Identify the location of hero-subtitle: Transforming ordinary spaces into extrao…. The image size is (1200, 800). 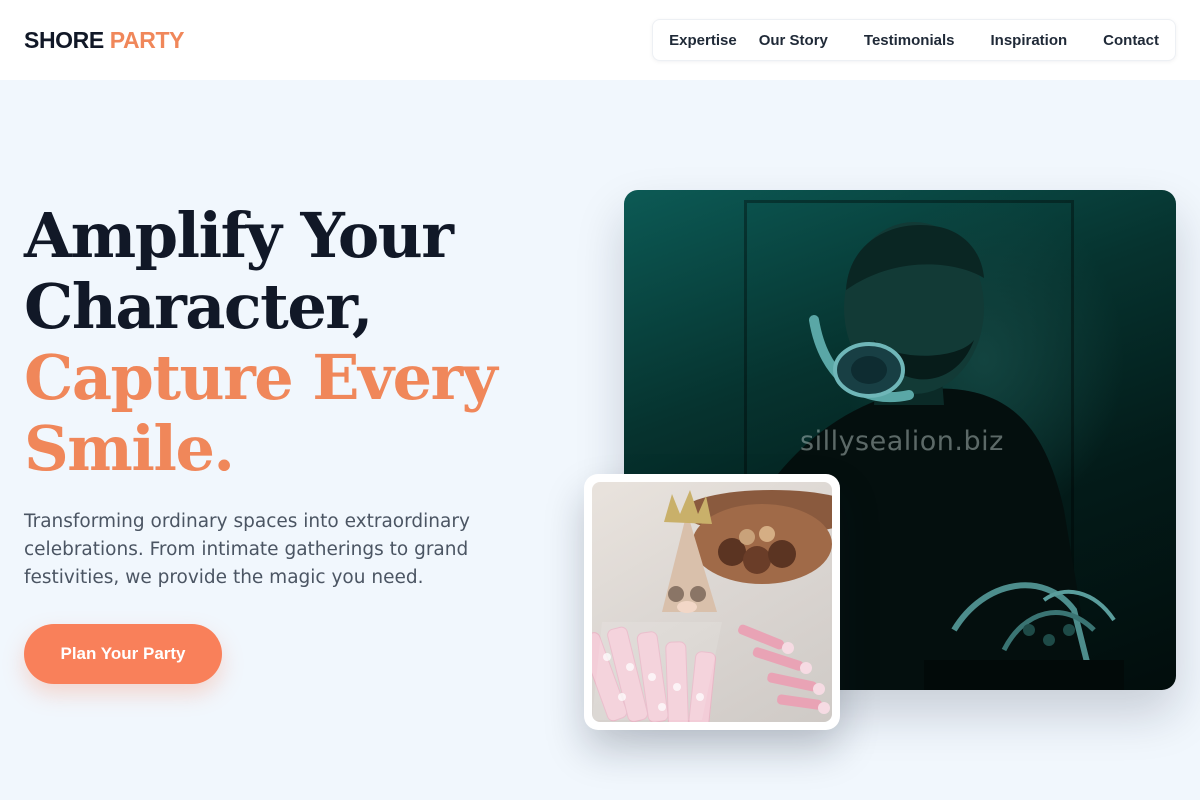
(247, 549).